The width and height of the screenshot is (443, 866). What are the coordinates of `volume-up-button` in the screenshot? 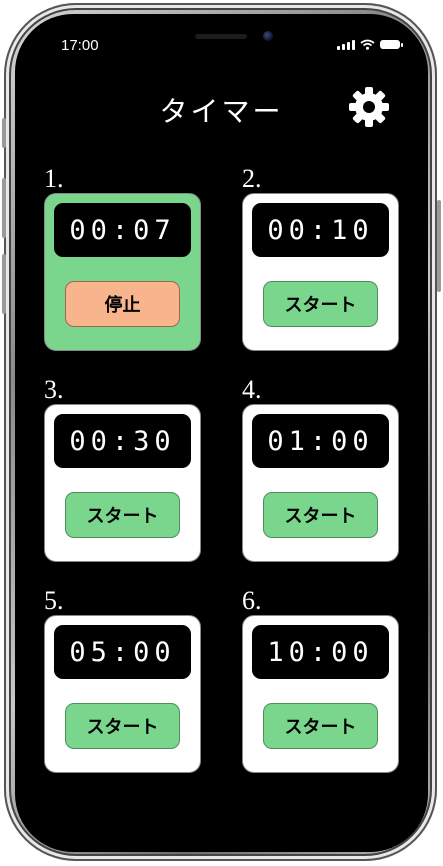 It's located at (4, 208).